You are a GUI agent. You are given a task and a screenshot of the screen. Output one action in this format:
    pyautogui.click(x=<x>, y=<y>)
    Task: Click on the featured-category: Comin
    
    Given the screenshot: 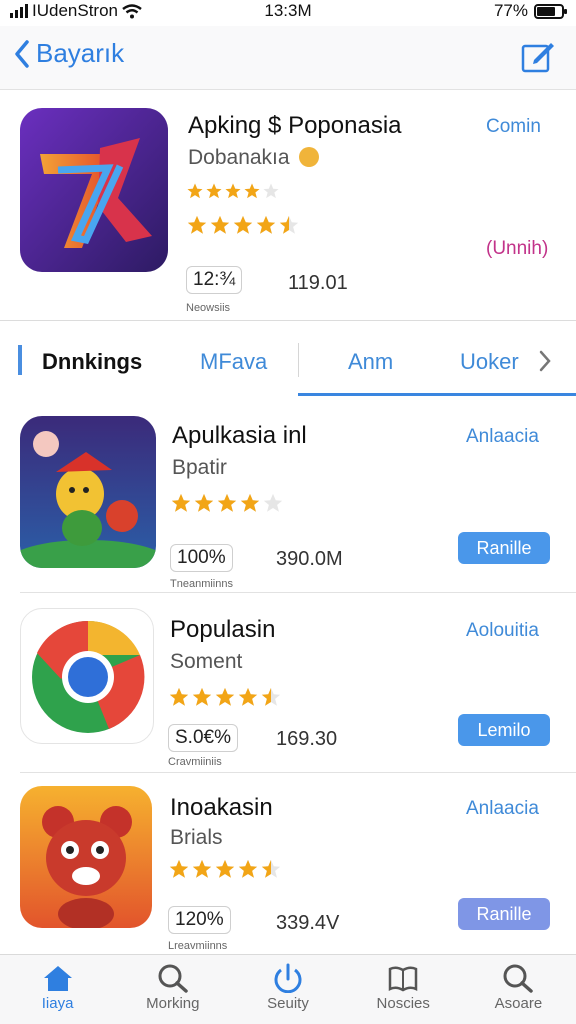 What is the action you would take?
    pyautogui.click(x=513, y=126)
    